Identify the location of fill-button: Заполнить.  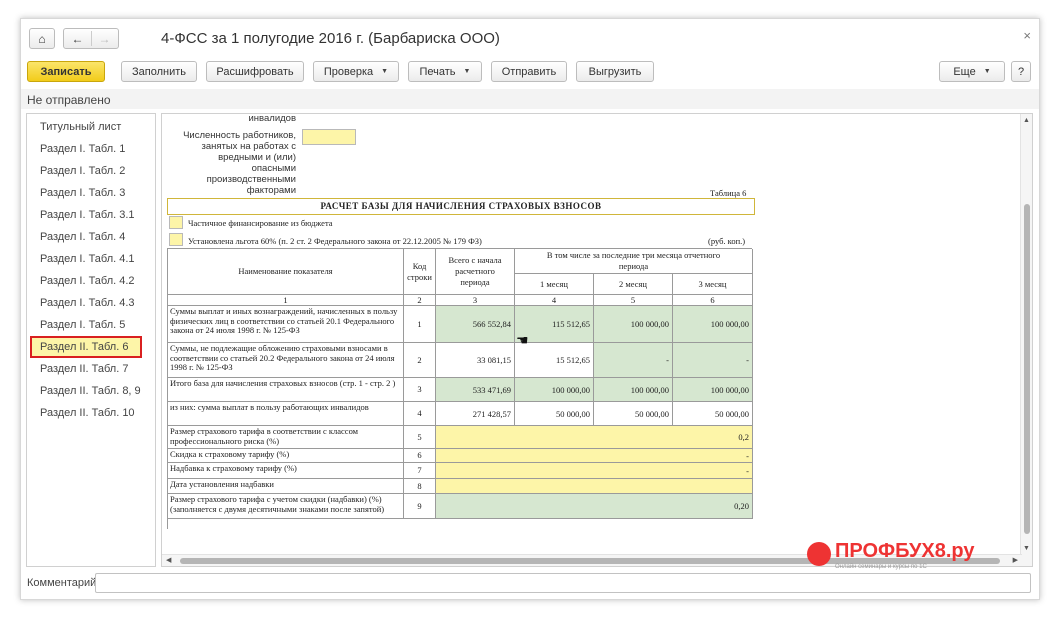
(159, 71).